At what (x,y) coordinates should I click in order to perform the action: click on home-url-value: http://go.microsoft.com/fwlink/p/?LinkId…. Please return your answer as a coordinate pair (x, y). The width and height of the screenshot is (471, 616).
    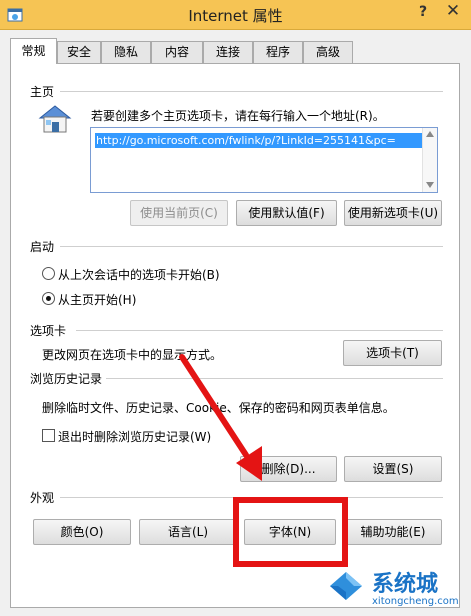
    Looking at the image, I should click on (265, 140).